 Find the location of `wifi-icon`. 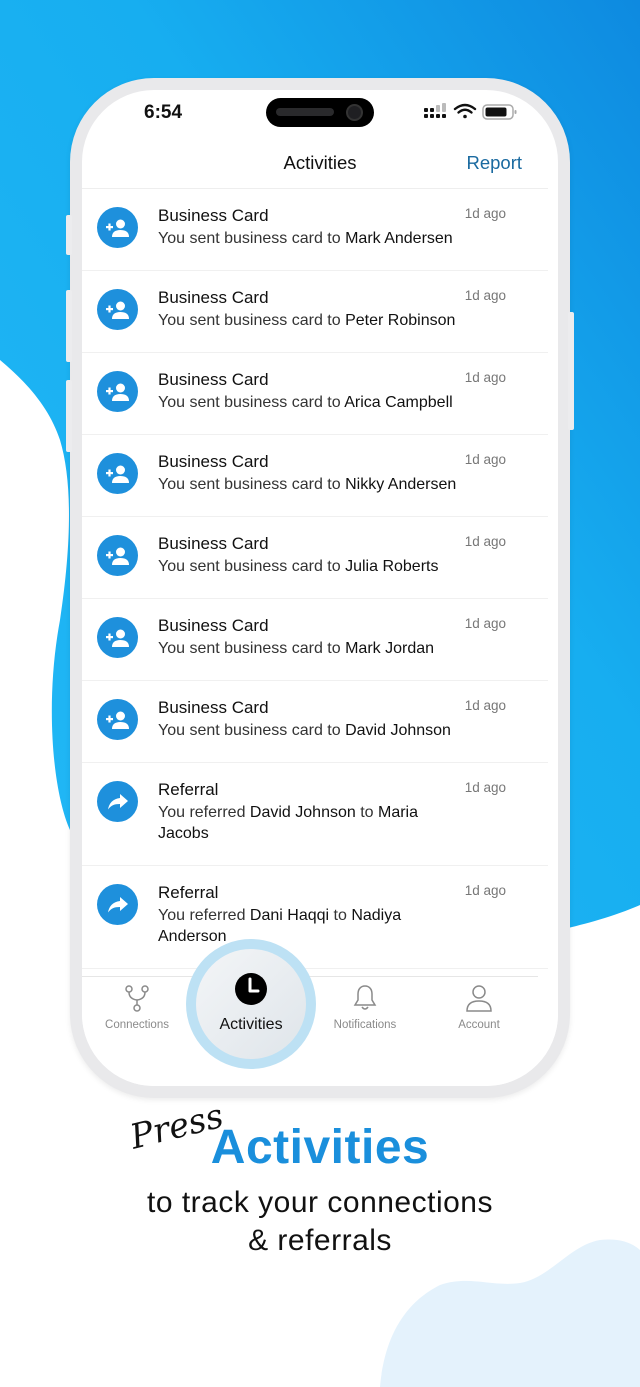

wifi-icon is located at coordinates (465, 111).